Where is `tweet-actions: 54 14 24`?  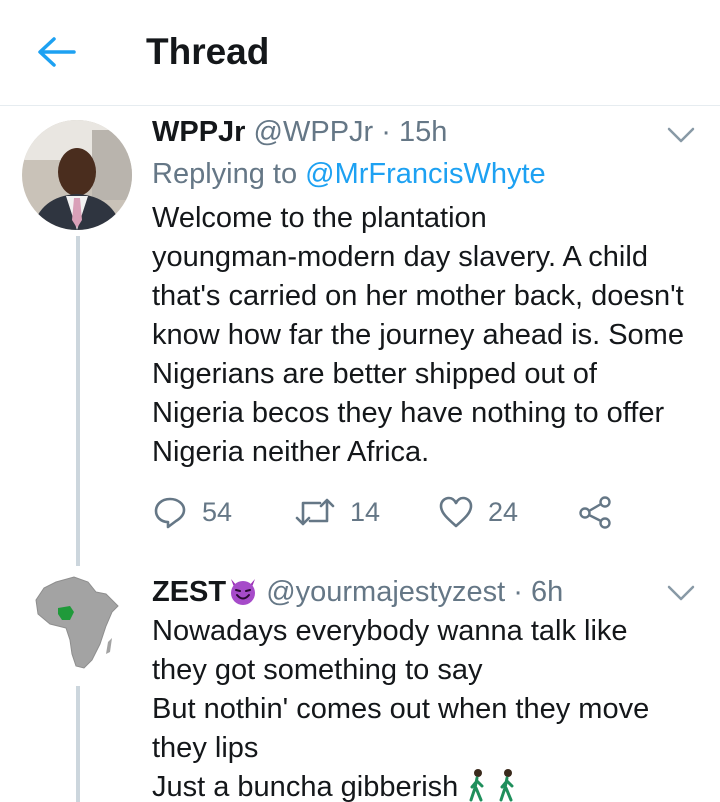
tweet-actions: 54 14 24 is located at coordinates (392, 512).